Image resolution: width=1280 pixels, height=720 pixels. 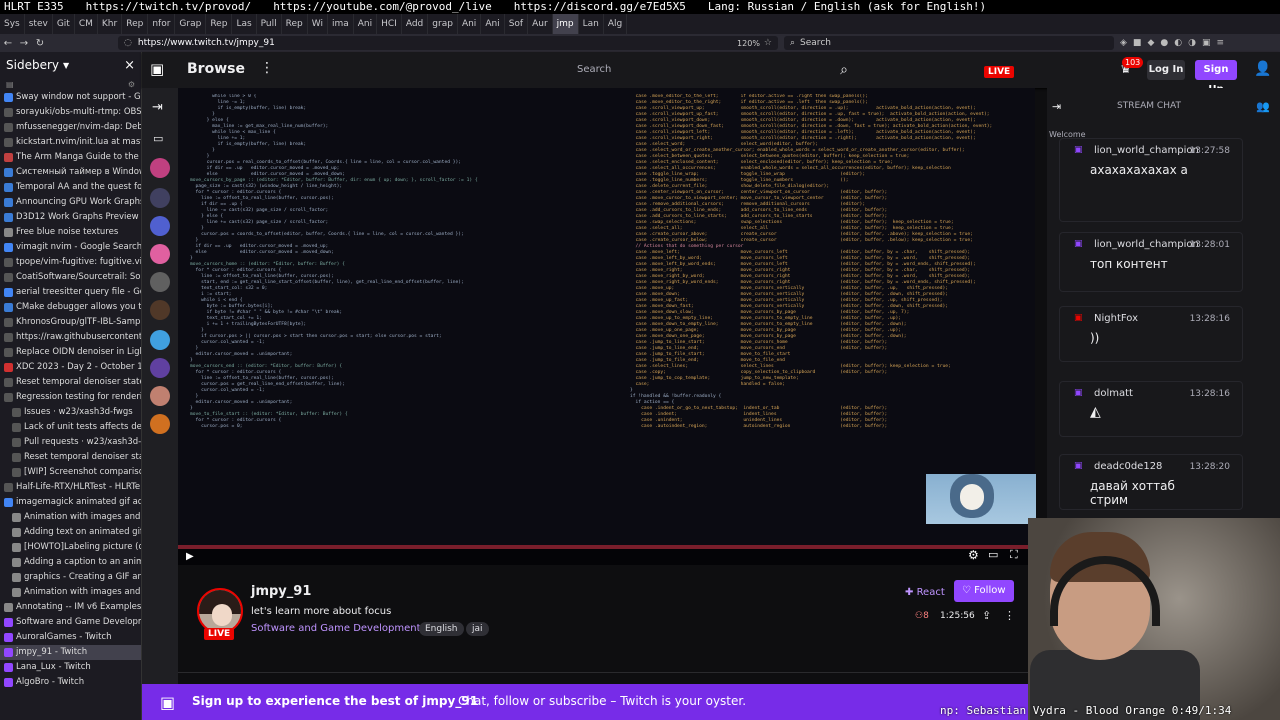 I want to click on sidebery-tab-item: XDC 2023 - Day 2 - October 18, so click(x=70, y=367).